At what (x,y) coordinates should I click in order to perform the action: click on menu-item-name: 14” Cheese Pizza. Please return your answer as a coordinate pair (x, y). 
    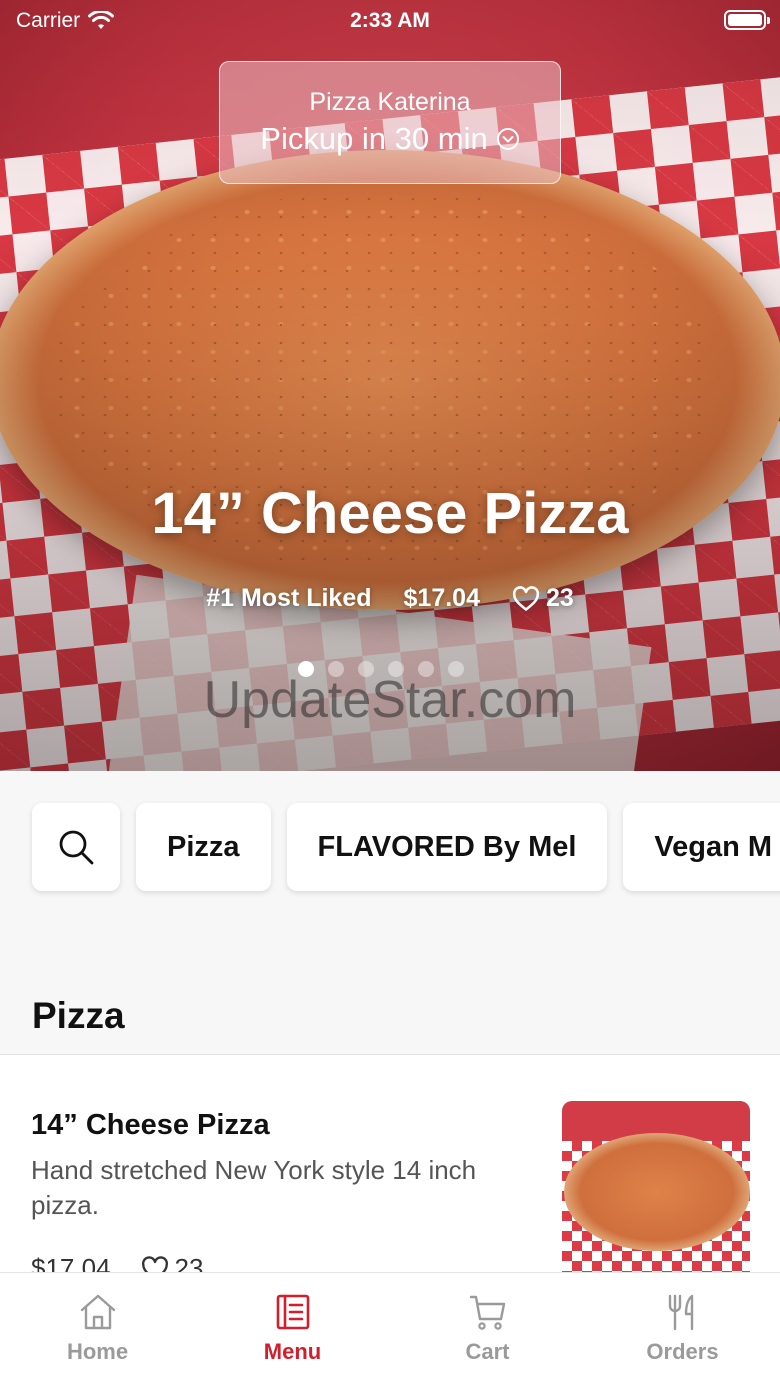
    Looking at the image, I should click on (150, 1125).